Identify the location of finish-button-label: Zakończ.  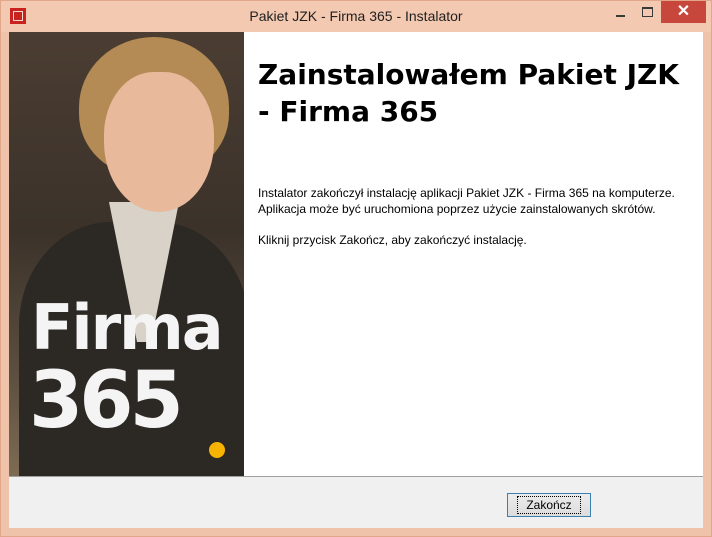
(549, 505).